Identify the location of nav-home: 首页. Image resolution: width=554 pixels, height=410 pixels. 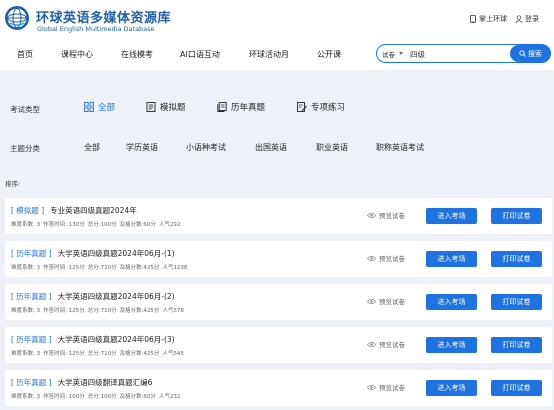
(25, 54).